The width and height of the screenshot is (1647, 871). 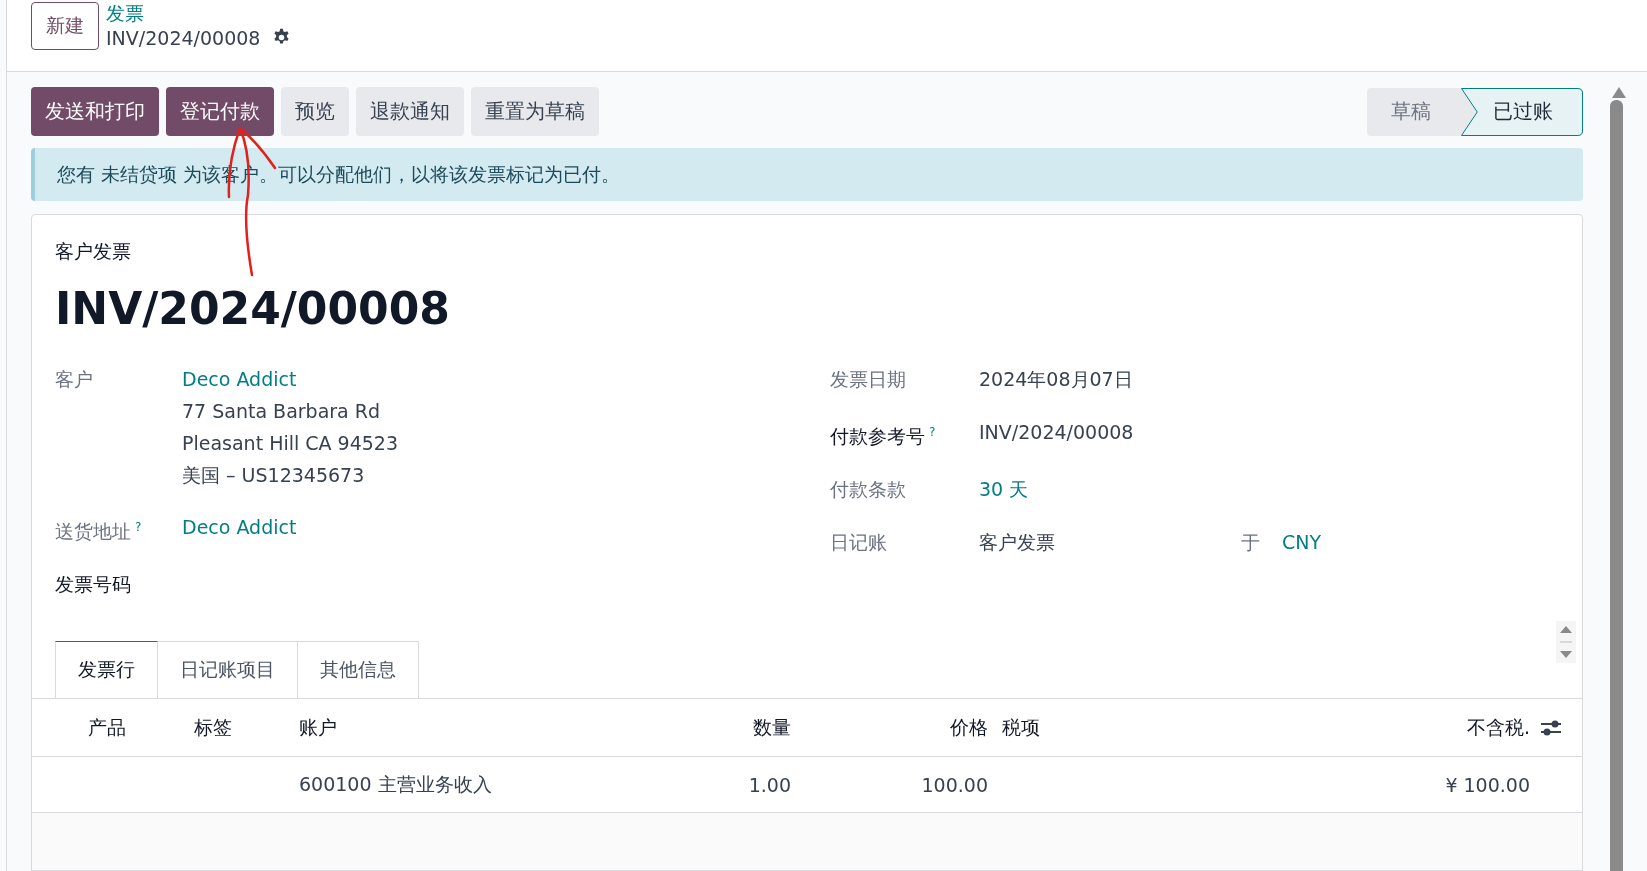 I want to click on address-line: 美国 – US12345673, so click(x=274, y=475).